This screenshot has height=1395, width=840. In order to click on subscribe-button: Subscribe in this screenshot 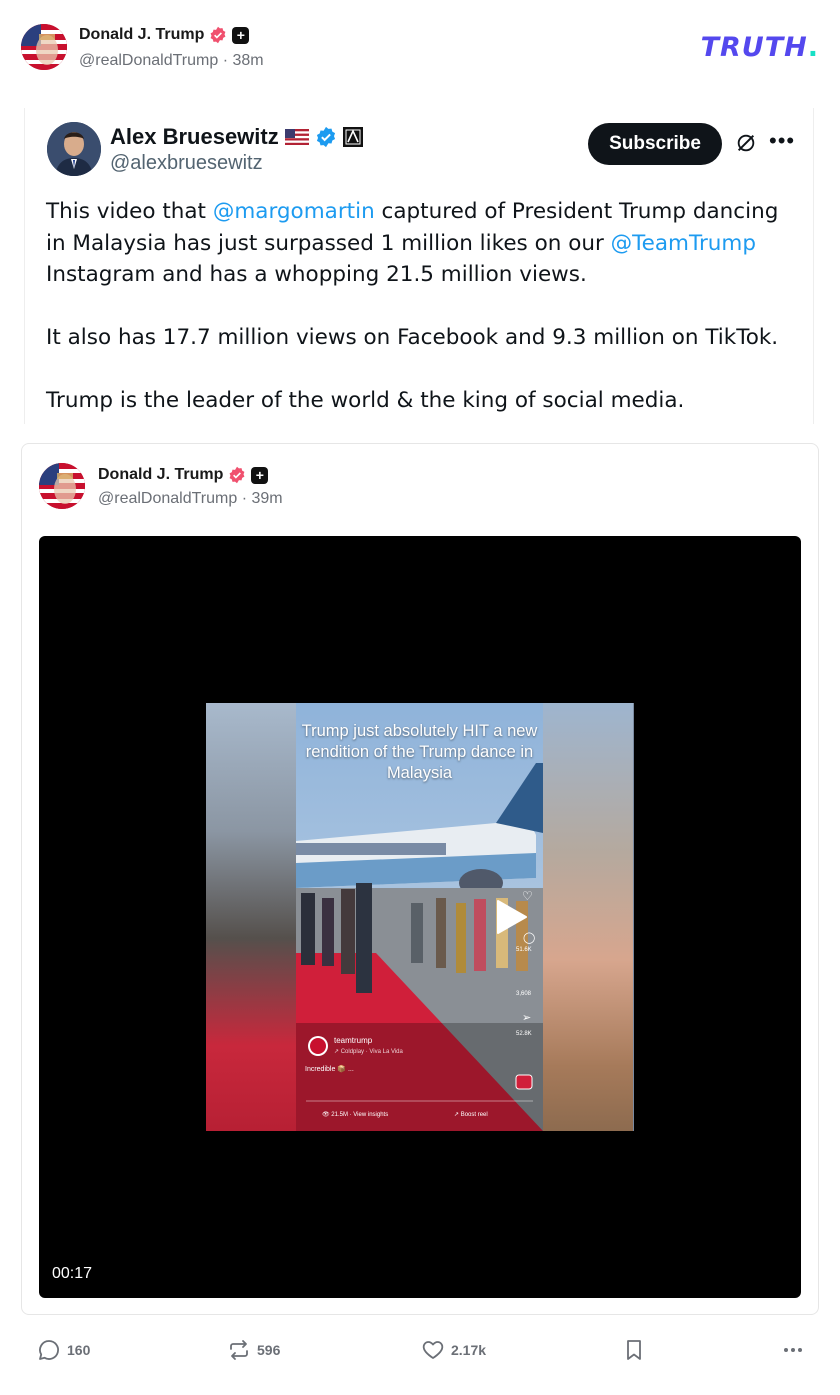, I will do `click(655, 144)`.